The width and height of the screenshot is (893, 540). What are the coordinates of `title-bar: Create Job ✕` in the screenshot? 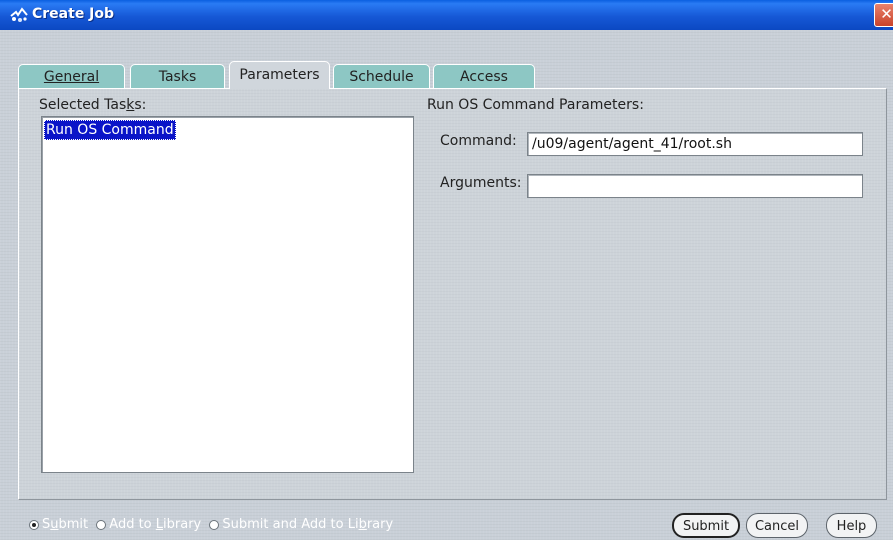 It's located at (446, 15).